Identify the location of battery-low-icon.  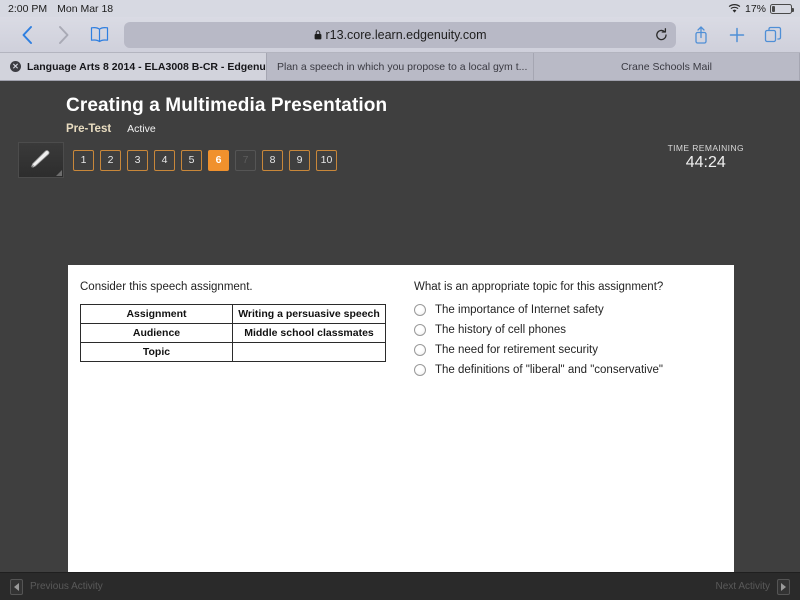
(782, 8).